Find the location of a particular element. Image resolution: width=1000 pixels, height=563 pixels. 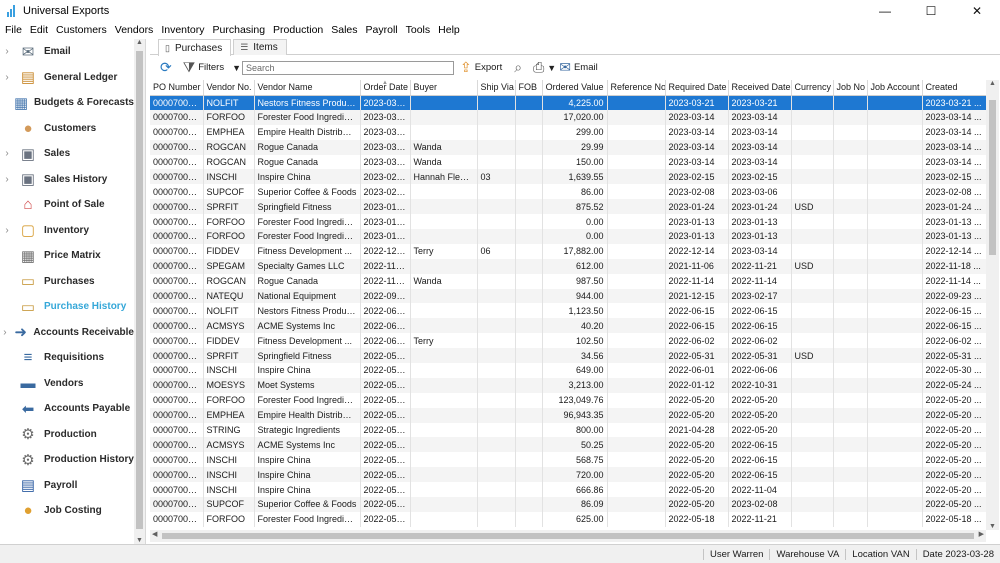

email-button: ✉ Email is located at coordinates (578, 67).